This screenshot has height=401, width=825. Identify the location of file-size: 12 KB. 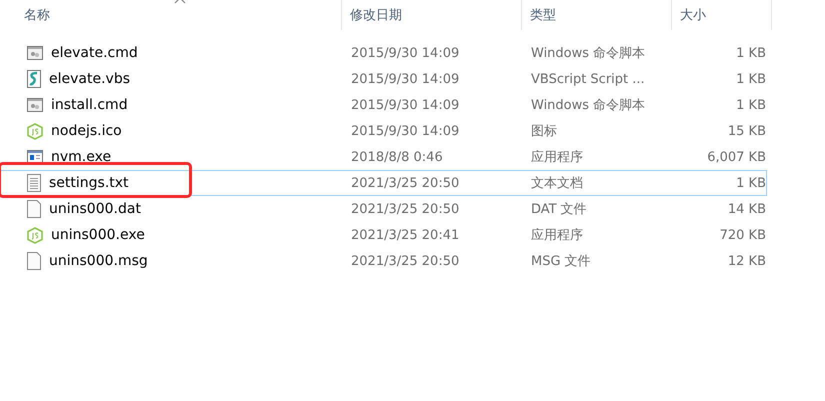
(746, 261).